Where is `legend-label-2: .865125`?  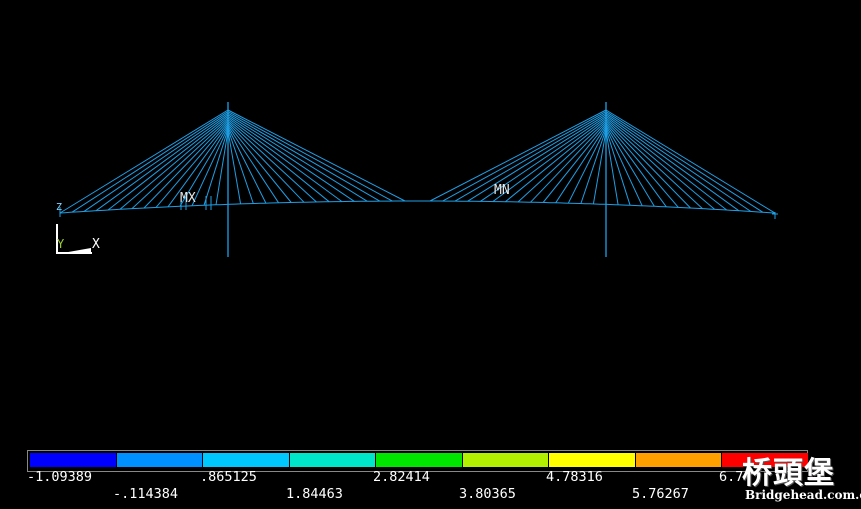 legend-label-2: .865125 is located at coordinates (228, 477).